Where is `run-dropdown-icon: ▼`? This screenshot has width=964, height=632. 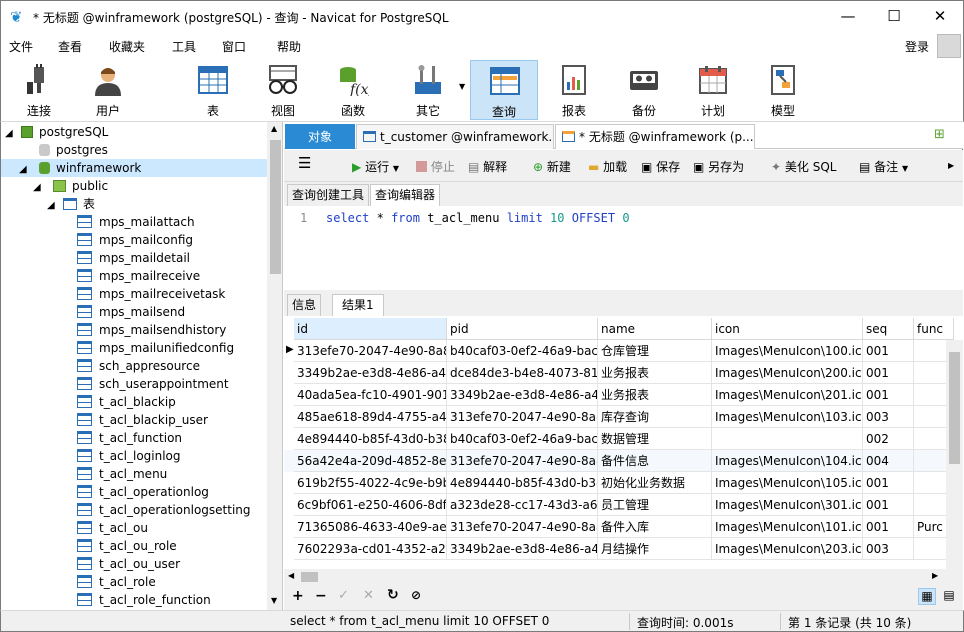 run-dropdown-icon: ▼ is located at coordinates (396, 168).